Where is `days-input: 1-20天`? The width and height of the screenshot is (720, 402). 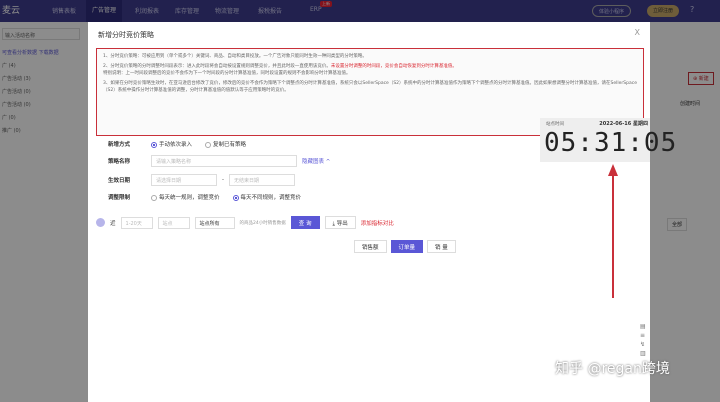 days-input: 1-20天 is located at coordinates (136, 222).